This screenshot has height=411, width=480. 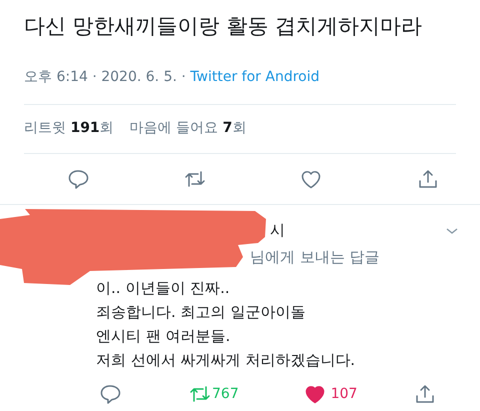 I want to click on stat-count: 마음에 들어요 7회, so click(x=188, y=128).